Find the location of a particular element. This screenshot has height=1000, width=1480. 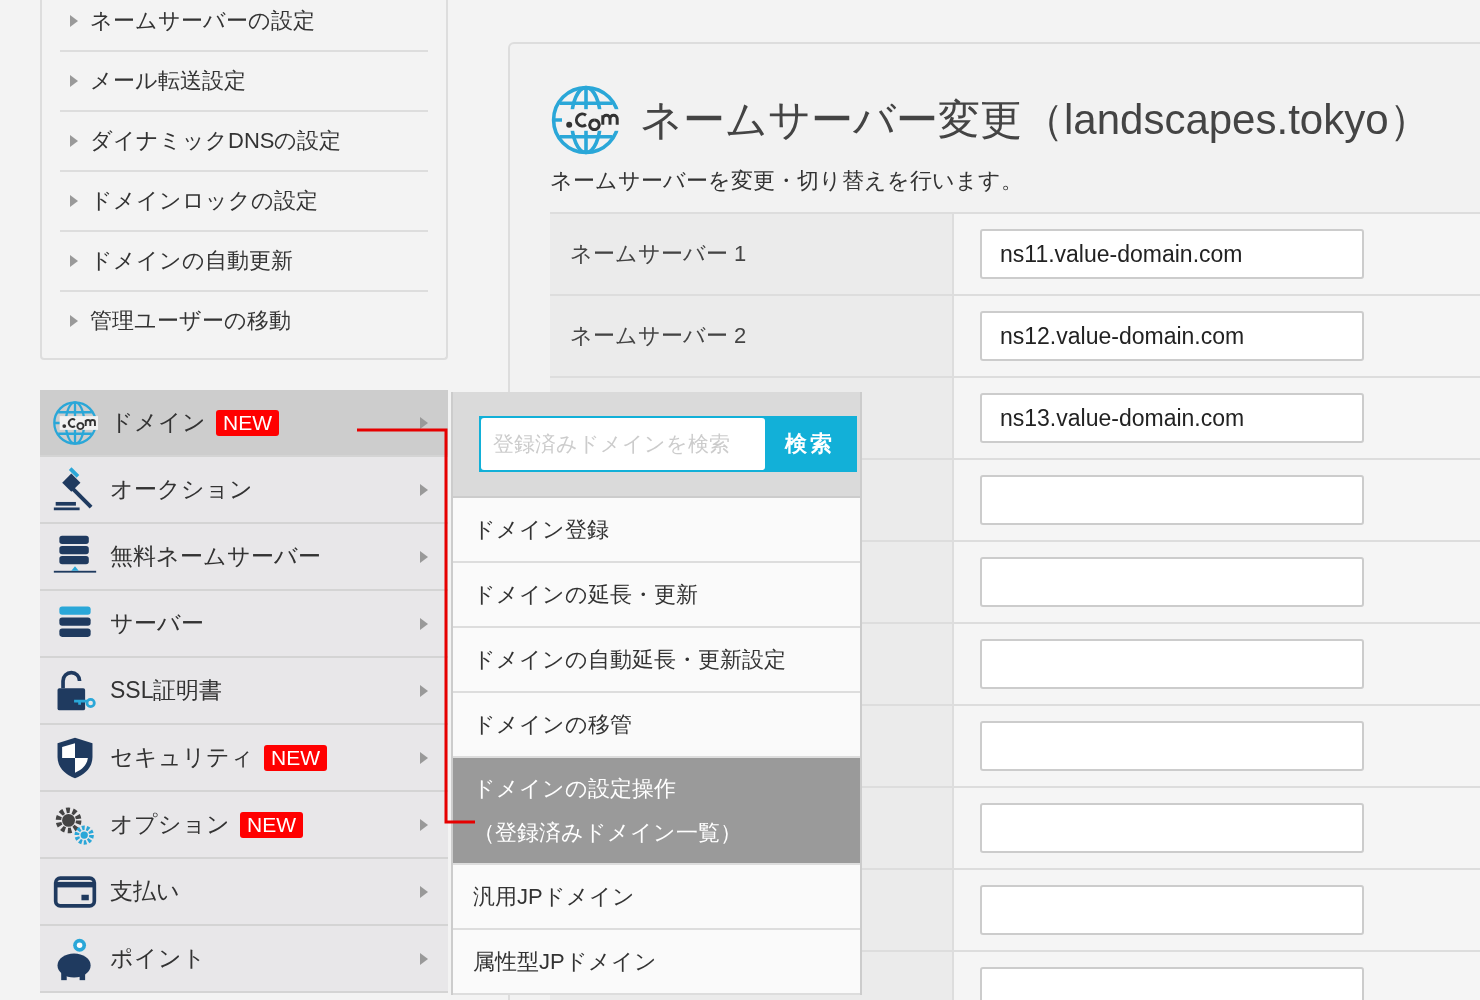

menu-item: ドメイン NEW is located at coordinates (244, 423).